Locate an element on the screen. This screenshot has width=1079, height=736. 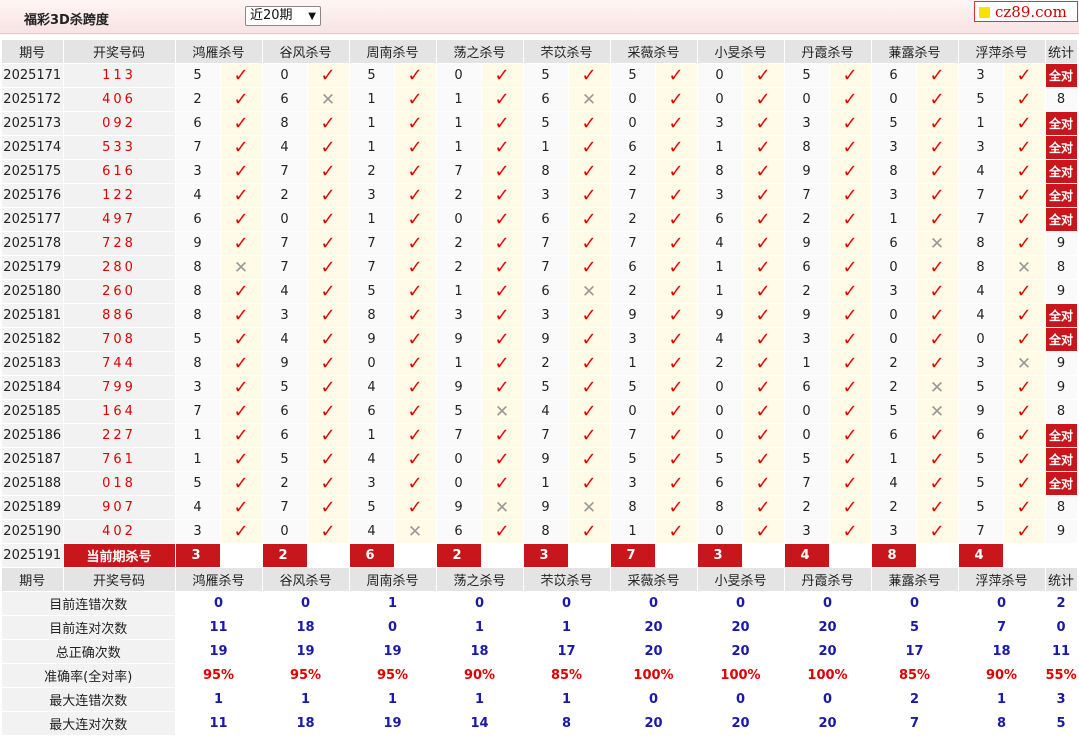
table-row: 2025172 406 2 ✓ 6 ✕ 1 ✓ 1 ✓ 6 ✕ 0 ✓ 0 ✓ 0 ✓ 0 ✓ 5 ✓ 8 is located at coordinates (540, 99).